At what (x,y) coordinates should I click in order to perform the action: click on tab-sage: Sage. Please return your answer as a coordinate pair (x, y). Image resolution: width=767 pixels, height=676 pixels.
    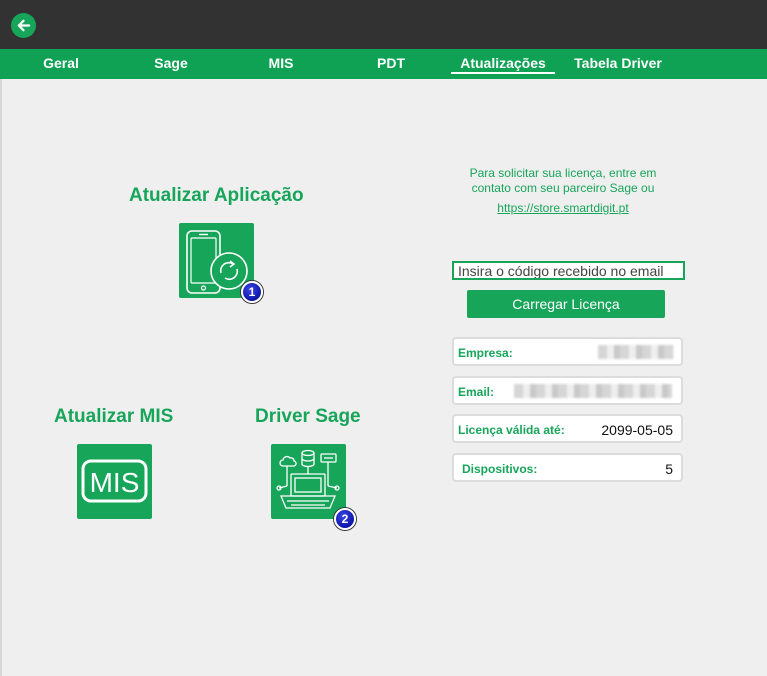
    Looking at the image, I should click on (171, 64).